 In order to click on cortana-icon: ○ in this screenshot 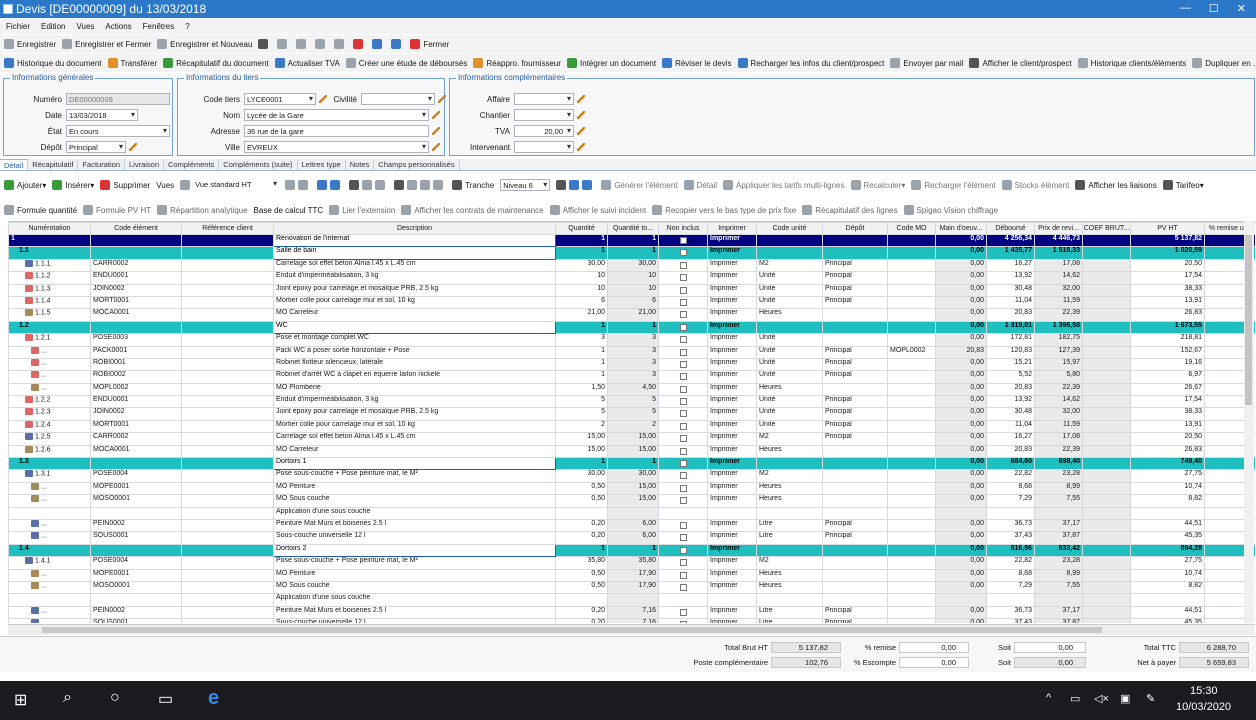, I will do `click(115, 698)`.